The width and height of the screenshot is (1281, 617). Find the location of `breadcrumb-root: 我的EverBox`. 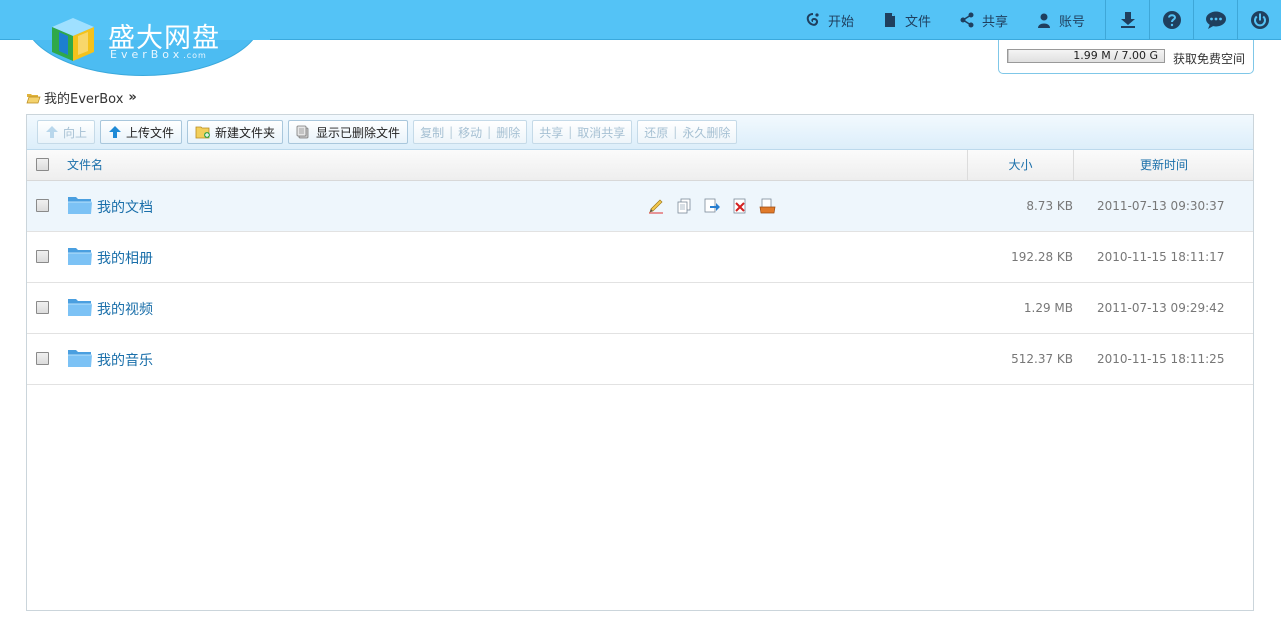

breadcrumb-root: 我的EverBox is located at coordinates (83, 97).